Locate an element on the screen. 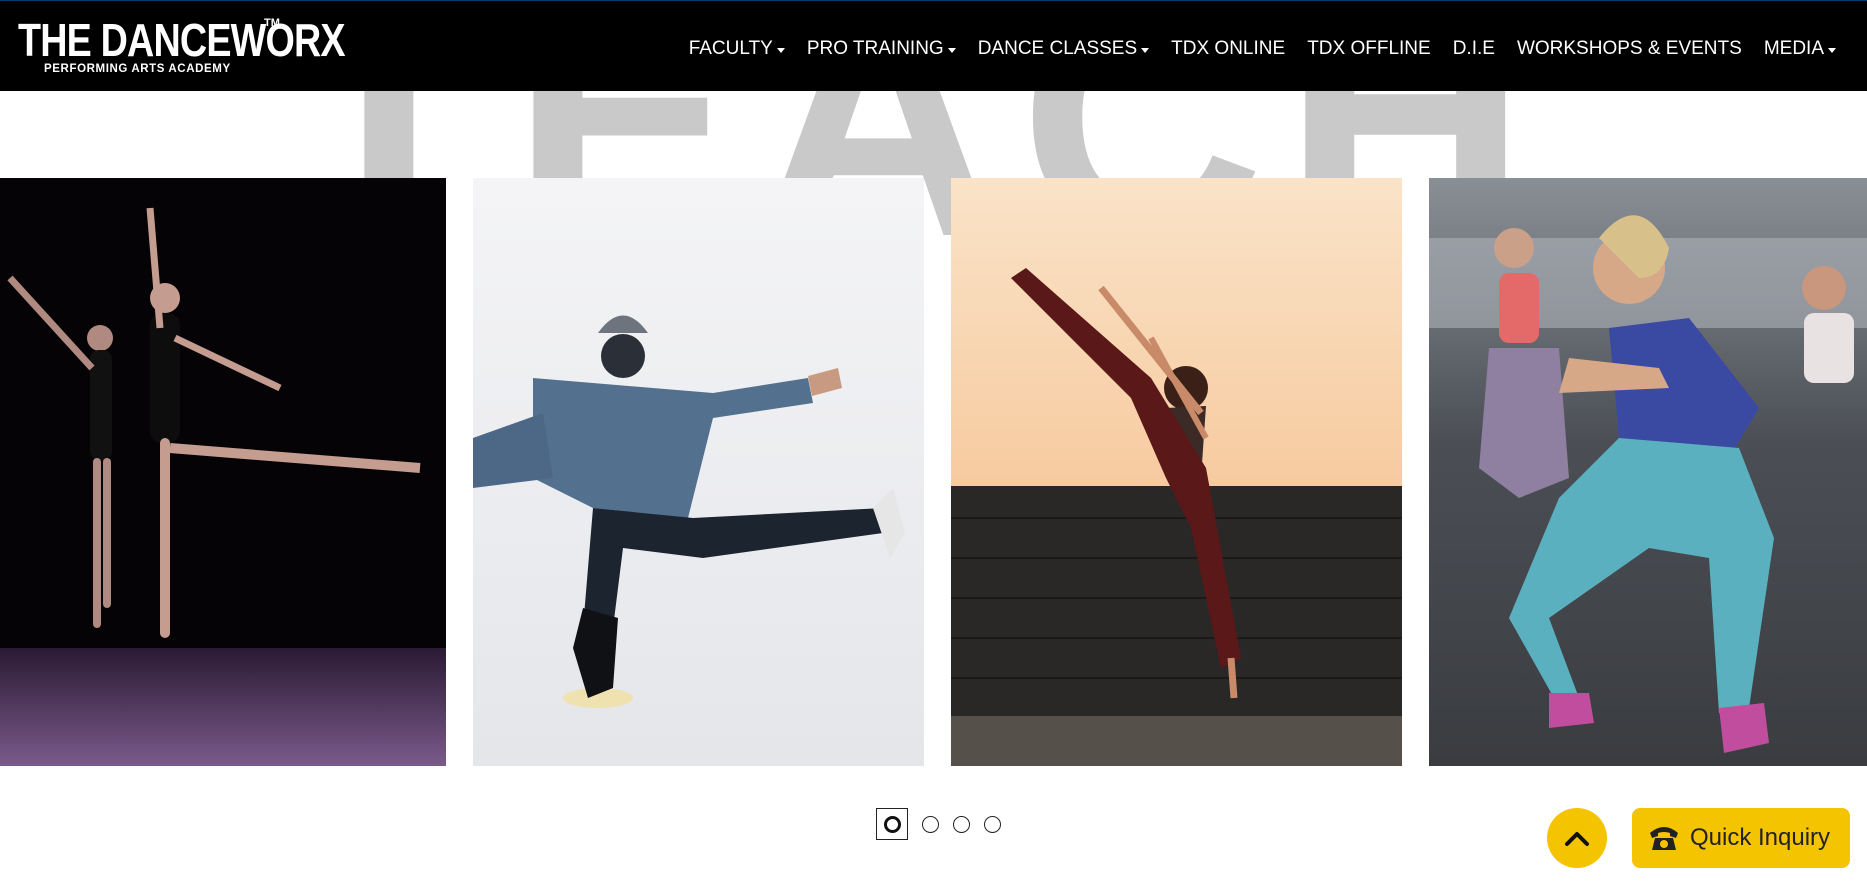  active-dot-icon is located at coordinates (892, 824).